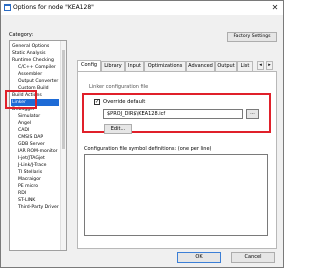 Image resolution: width=320 pixels, height=268 pixels. What do you see at coordinates (21, 99) in the screenshot?
I see `highlight-box-linker` at bounding box center [21, 99].